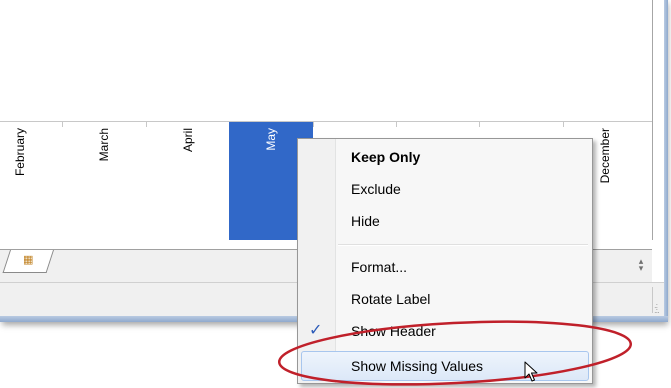 The width and height of the screenshot is (671, 388). What do you see at coordinates (605, 156) in the screenshot?
I see `header-label: December` at bounding box center [605, 156].